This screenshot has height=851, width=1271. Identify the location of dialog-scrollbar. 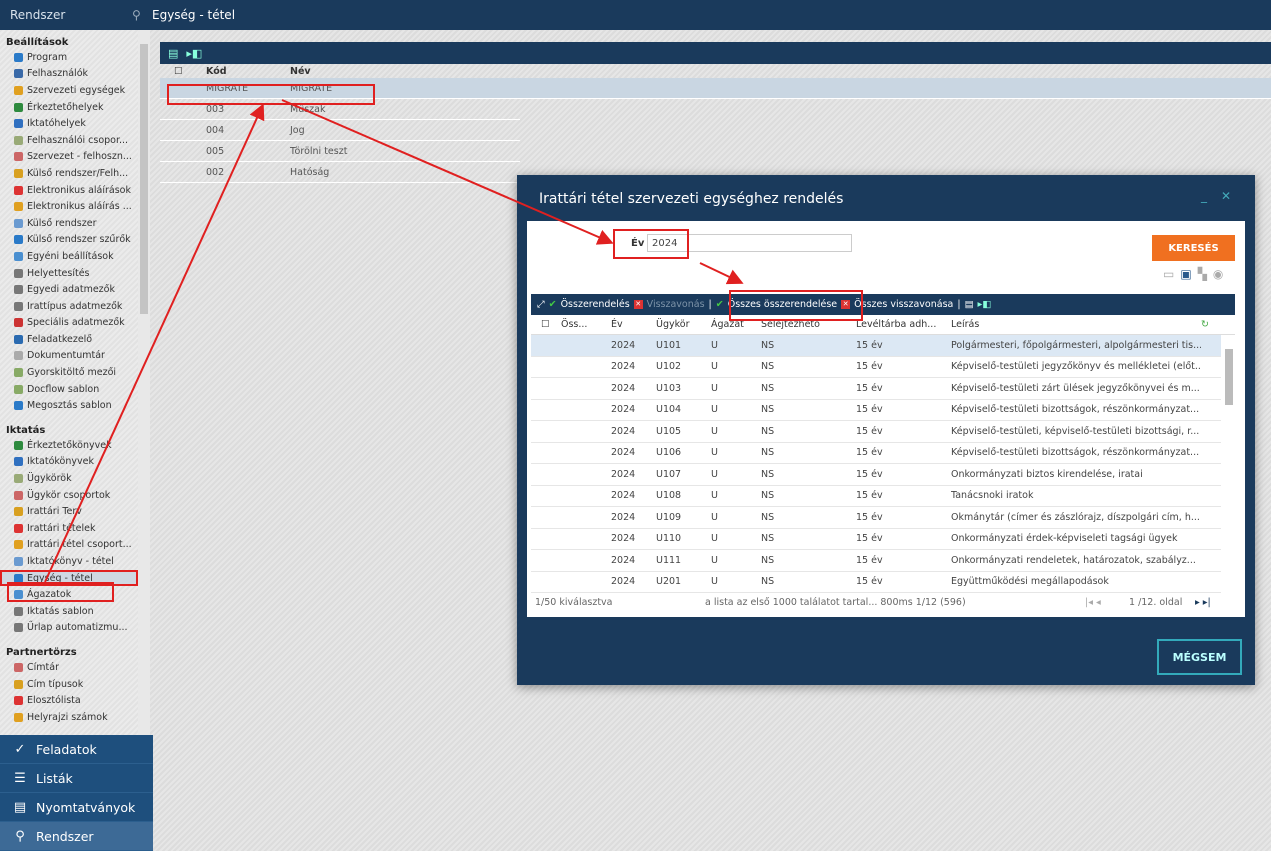
(1229, 464).